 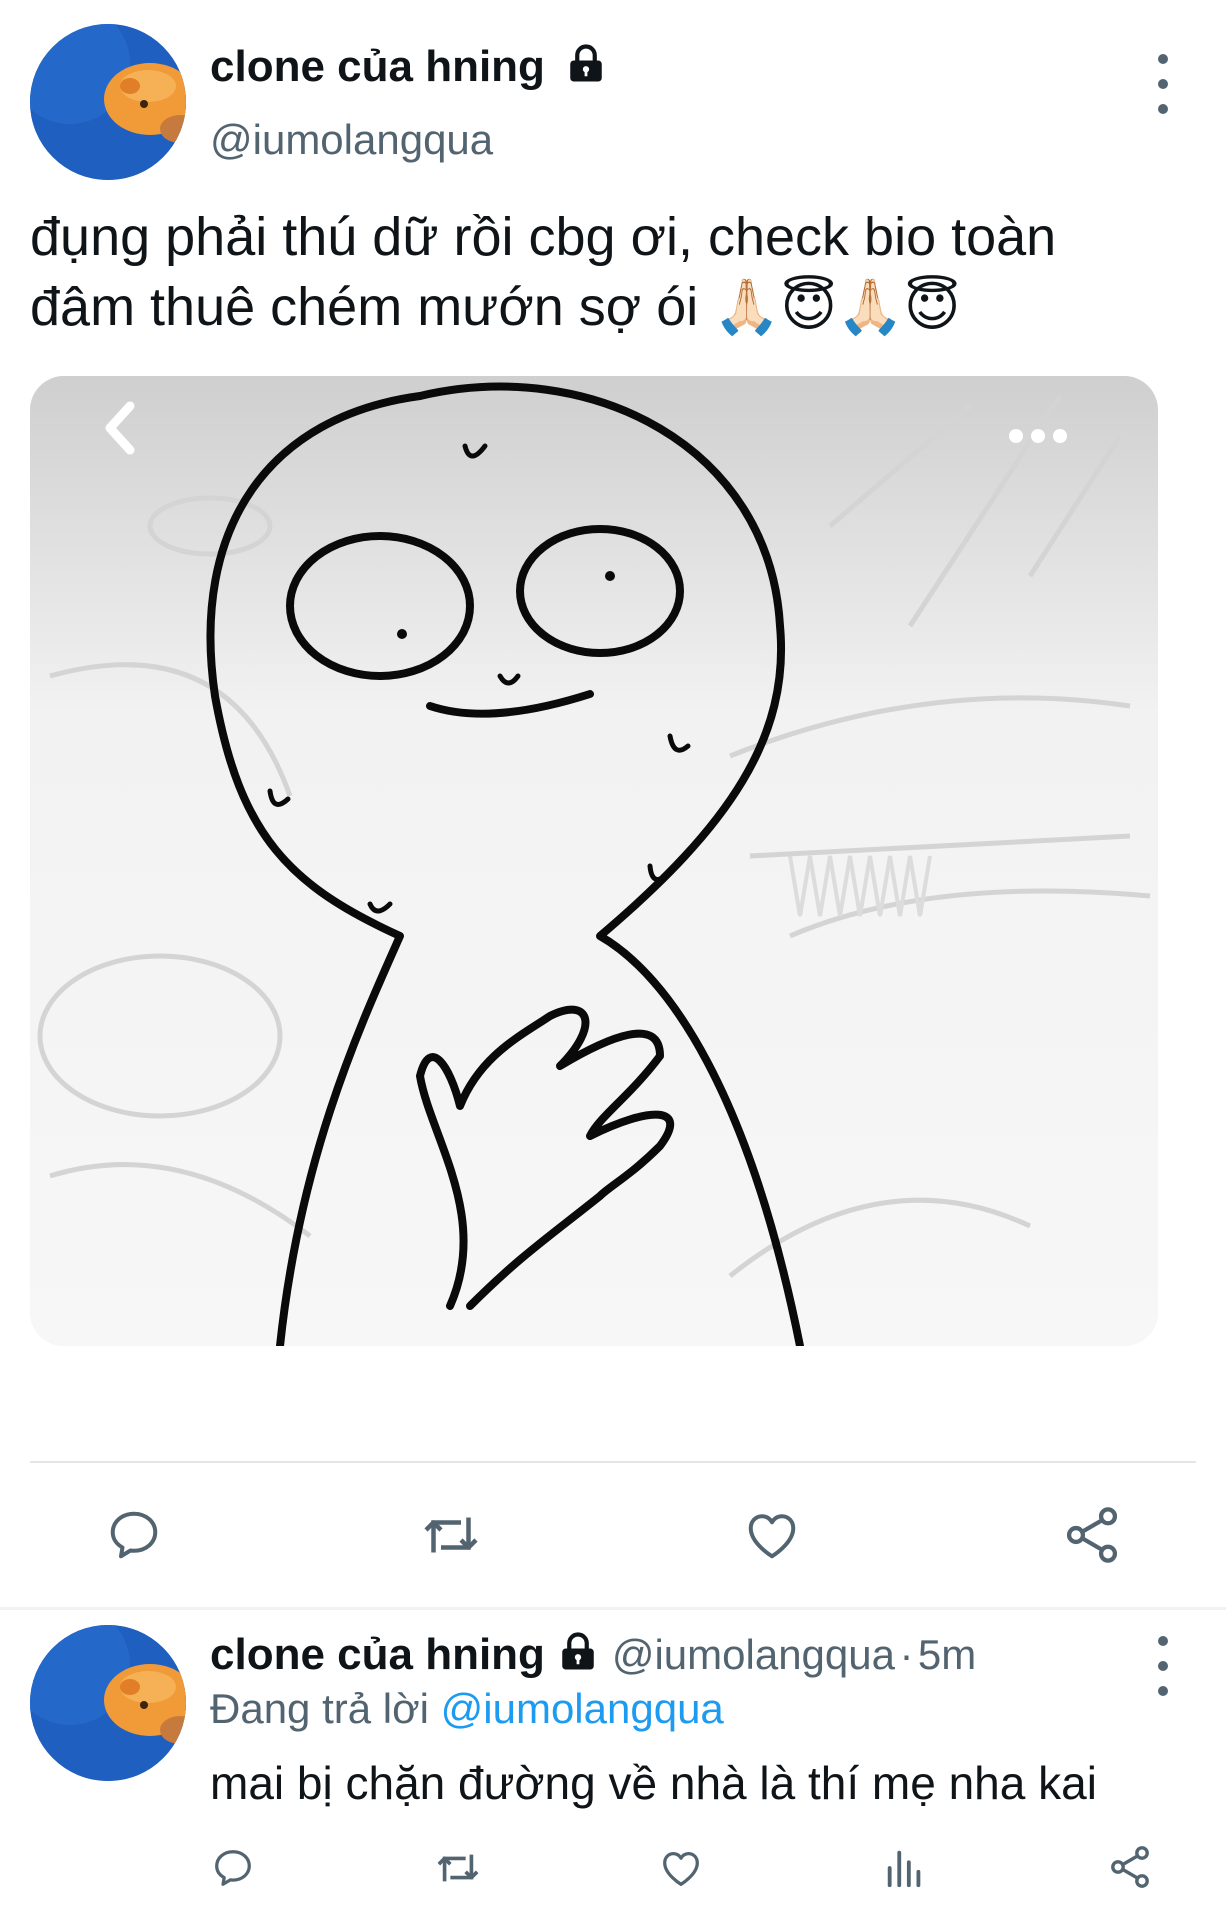 What do you see at coordinates (753, 1654) in the screenshot?
I see `reply-author-handle: @iumolangqua` at bounding box center [753, 1654].